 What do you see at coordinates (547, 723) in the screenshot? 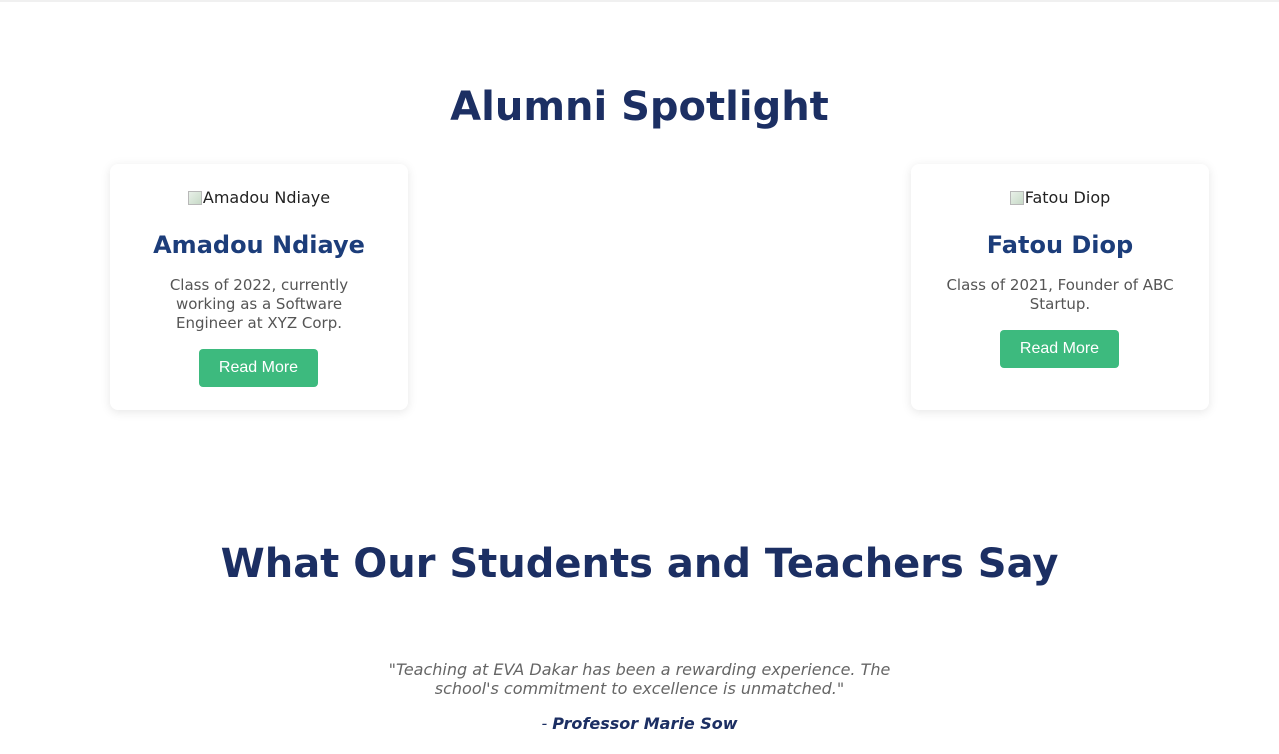
I see `author-prefix: -` at bounding box center [547, 723].